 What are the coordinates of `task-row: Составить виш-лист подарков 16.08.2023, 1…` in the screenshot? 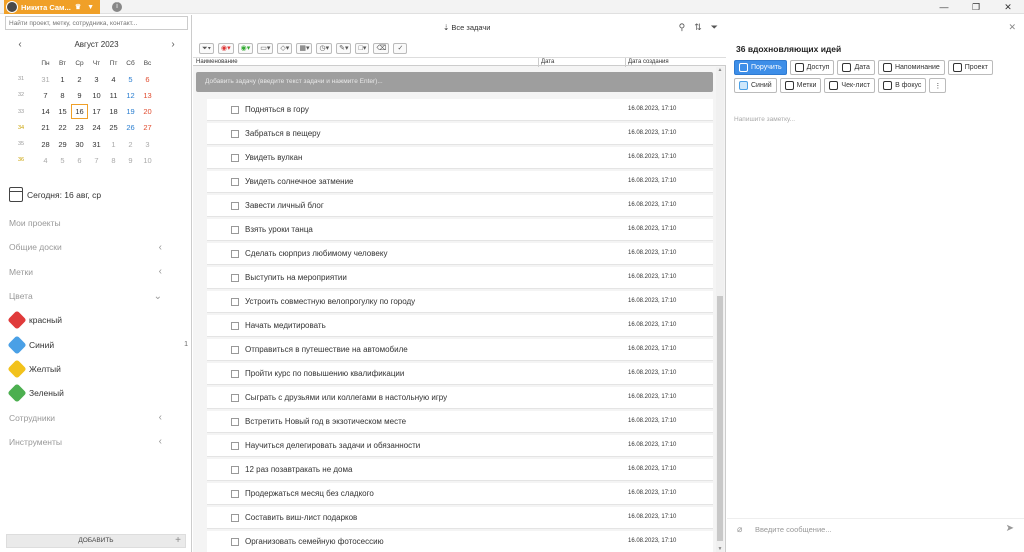 It's located at (460, 518).